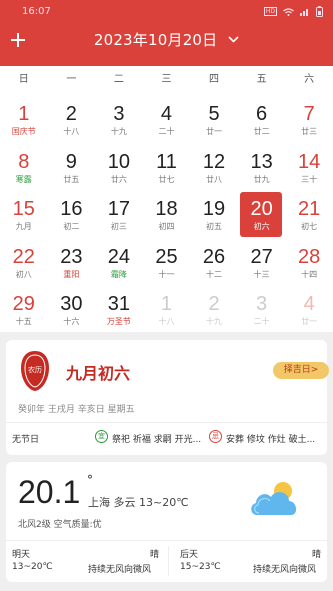 The width and height of the screenshot is (333, 591). What do you see at coordinates (26, 440) in the screenshot?
I see `festival-label: 无节日` at bounding box center [26, 440].